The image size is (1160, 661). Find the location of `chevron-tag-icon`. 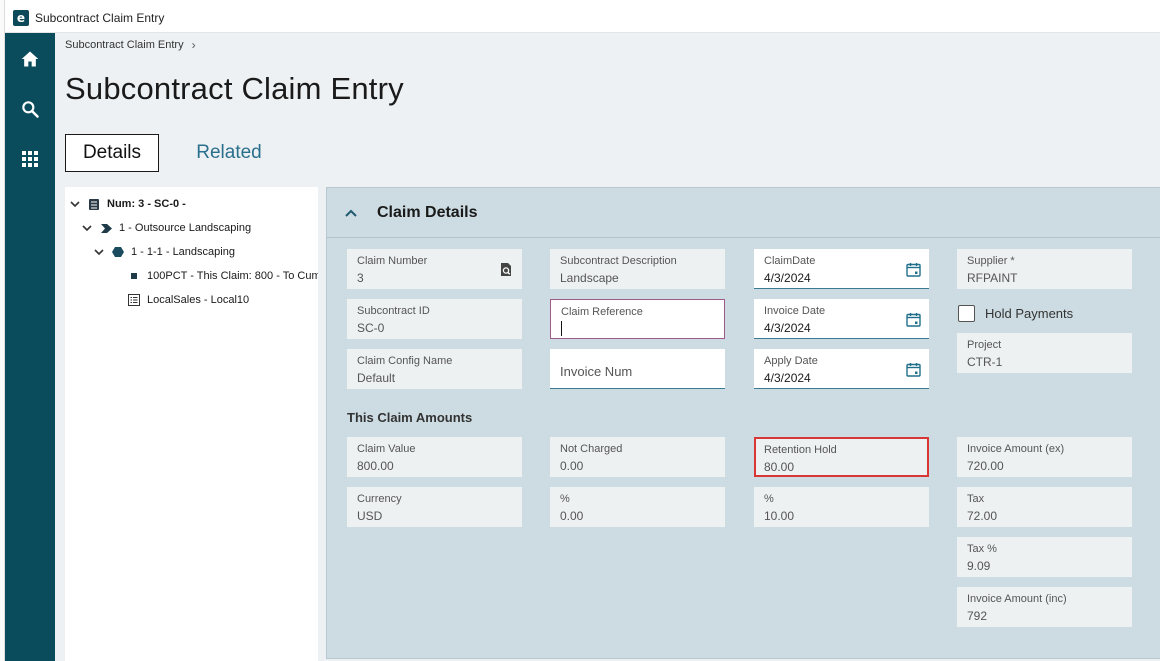

chevron-tag-icon is located at coordinates (106, 228).